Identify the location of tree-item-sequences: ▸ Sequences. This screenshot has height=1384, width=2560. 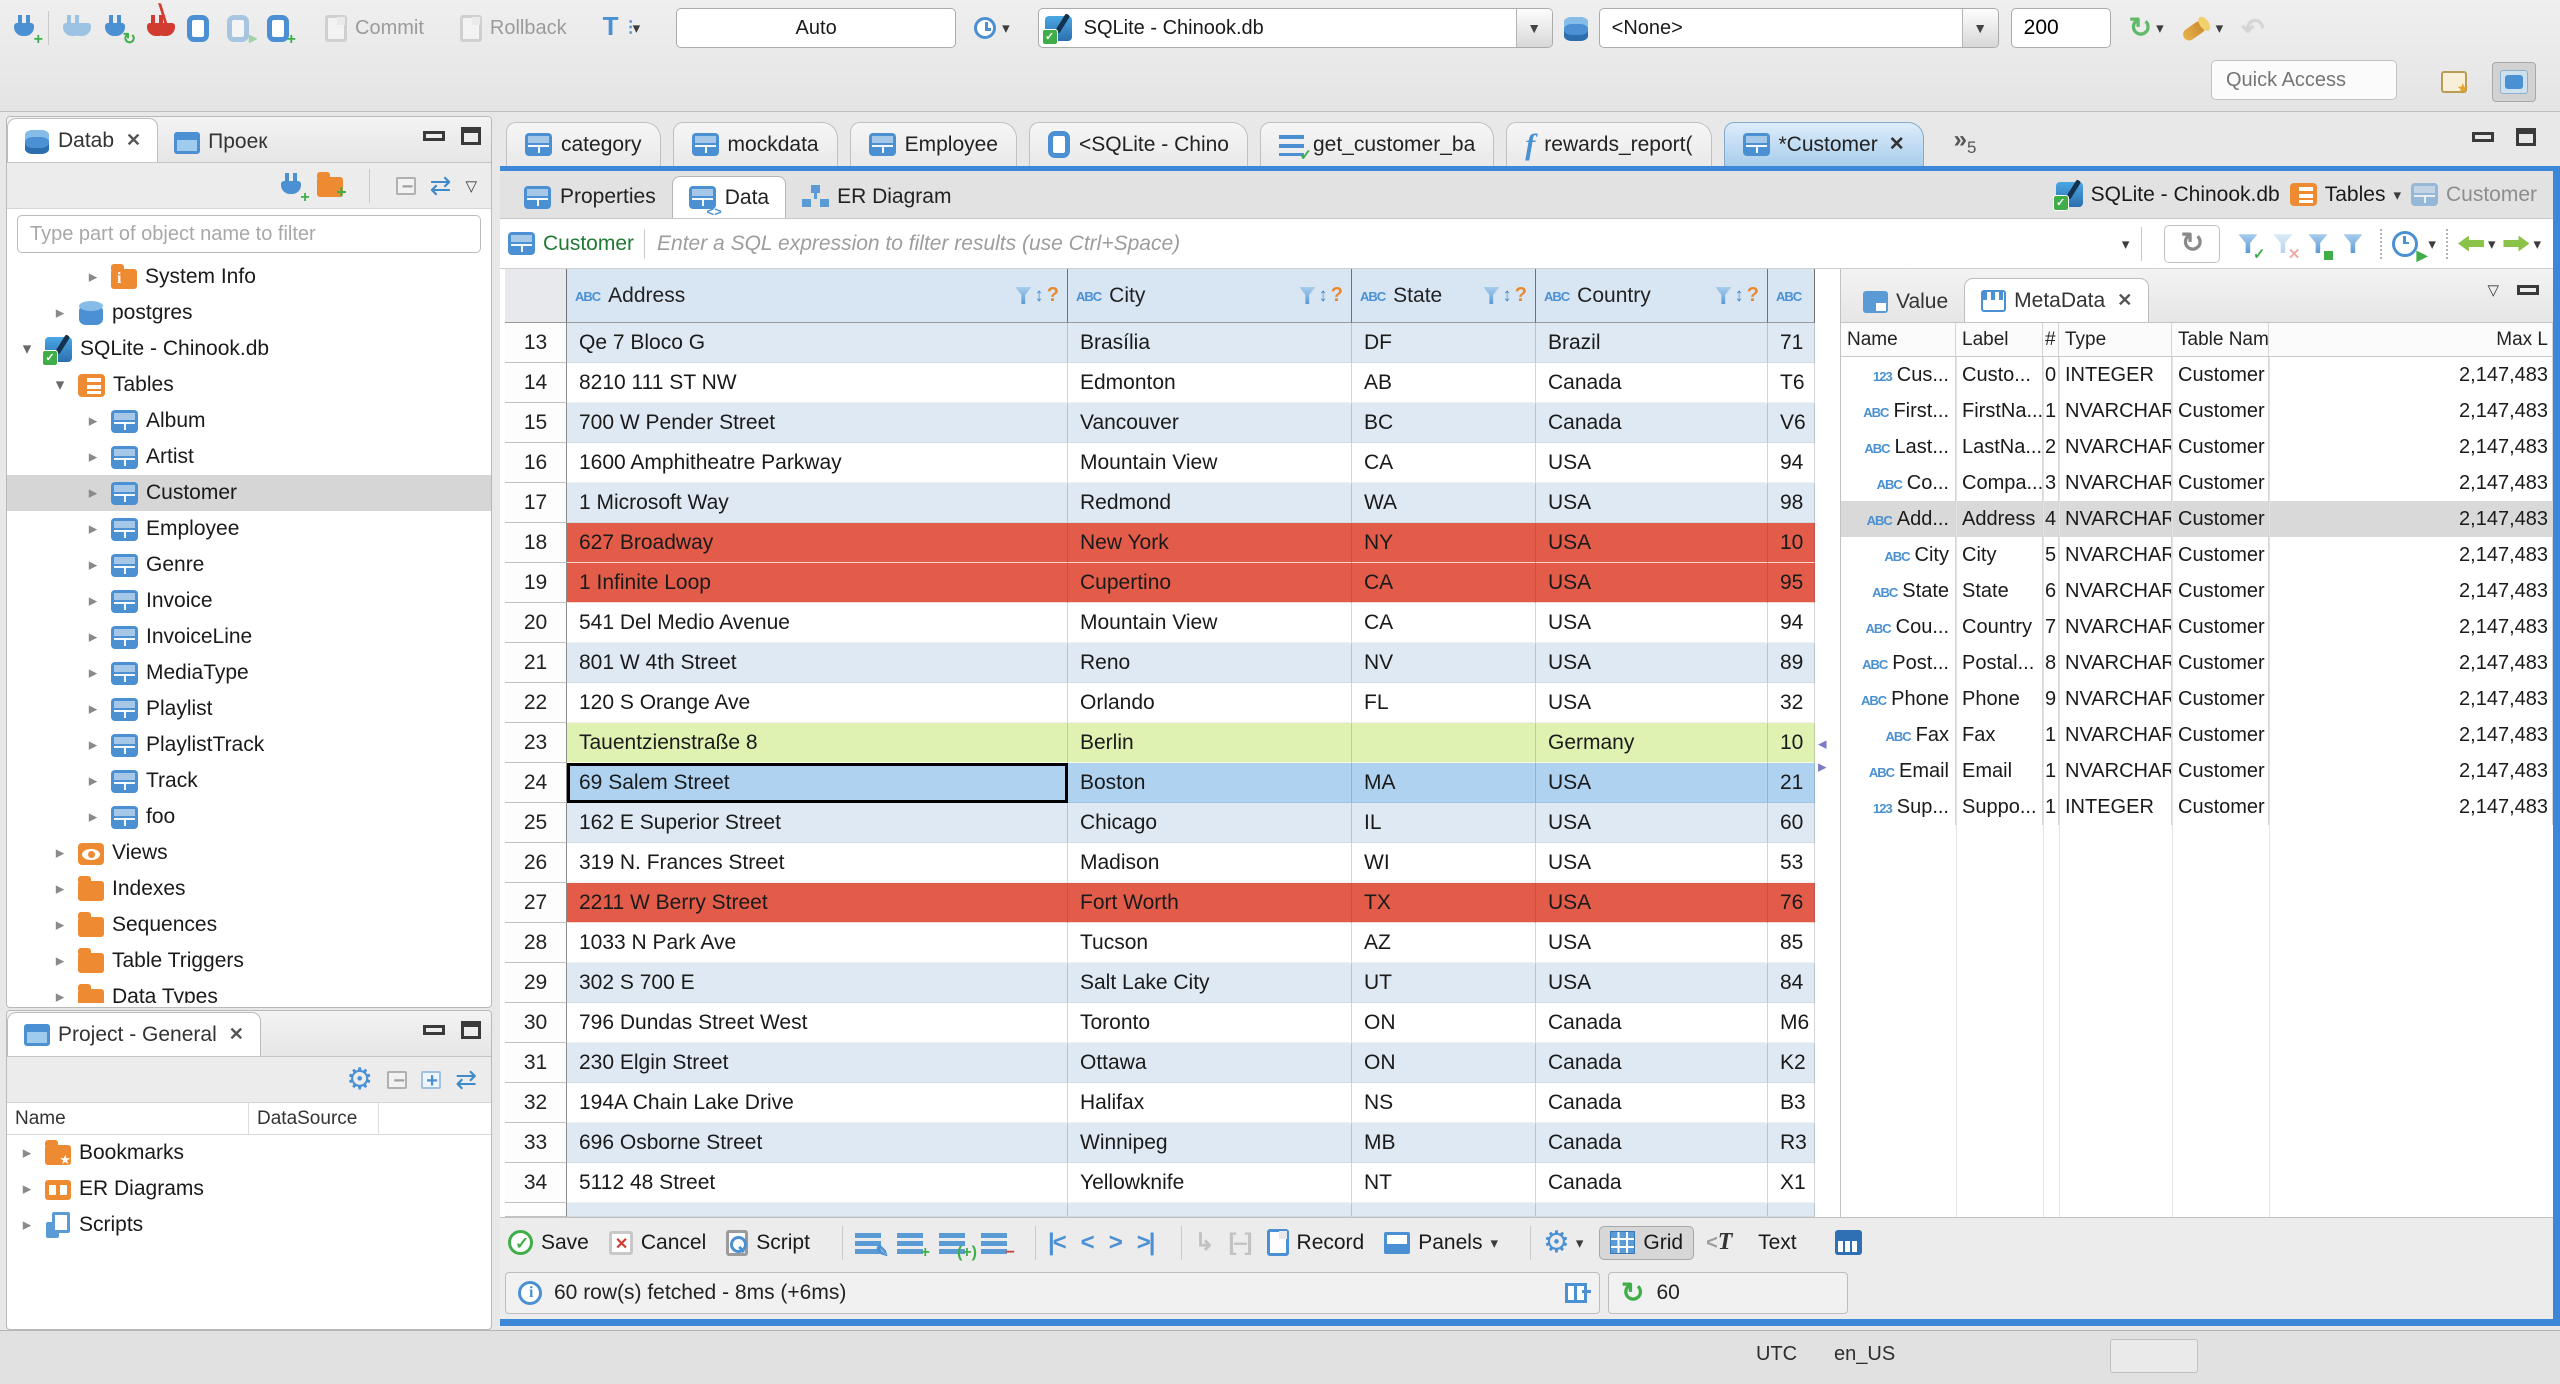
(249, 925).